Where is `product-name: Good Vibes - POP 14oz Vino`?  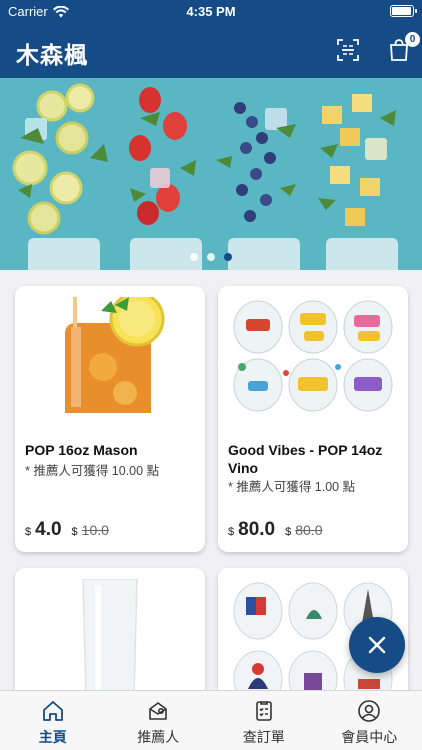 product-name: Good Vibes - POP 14oz Vino is located at coordinates (305, 459).